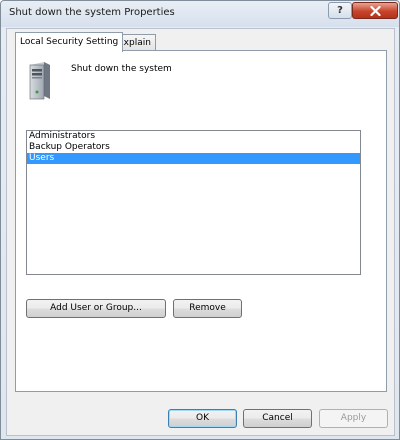 Image resolution: width=400 pixels, height=440 pixels. What do you see at coordinates (193, 136) in the screenshot?
I see `list-item-administrators: Administrators` at bounding box center [193, 136].